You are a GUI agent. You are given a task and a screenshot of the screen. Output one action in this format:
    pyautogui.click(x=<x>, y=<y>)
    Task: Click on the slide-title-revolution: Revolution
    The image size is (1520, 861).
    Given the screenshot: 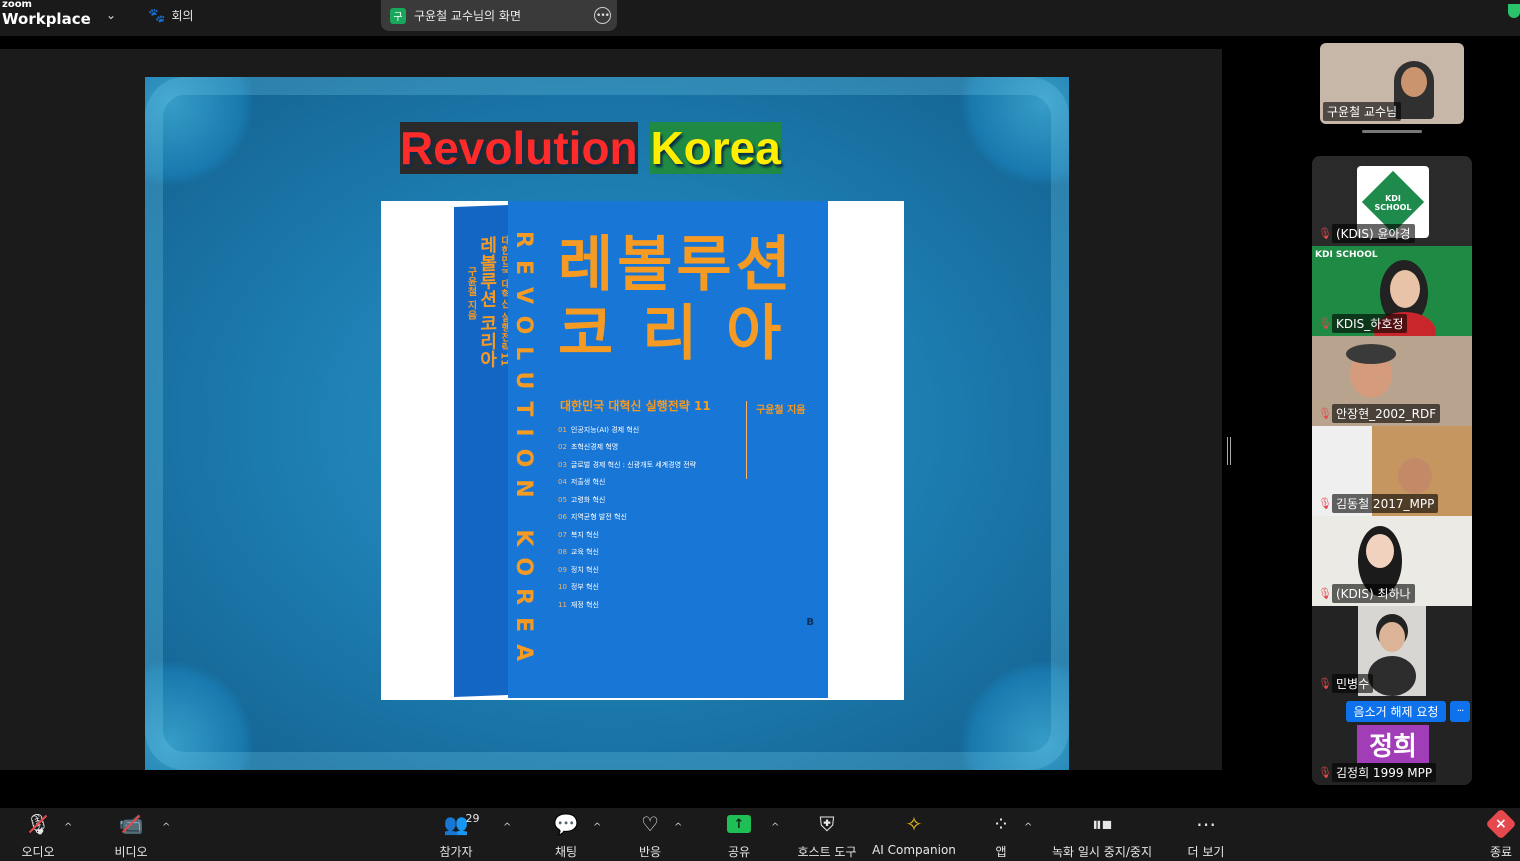 What is the action you would take?
    pyautogui.click(x=519, y=148)
    